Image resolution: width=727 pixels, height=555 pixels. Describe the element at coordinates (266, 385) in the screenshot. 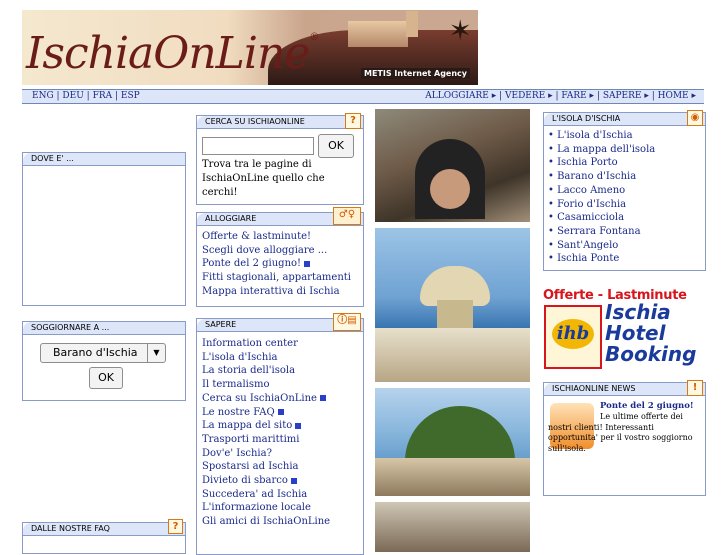

I see `sapere-link-3: Il termalismo` at that location.